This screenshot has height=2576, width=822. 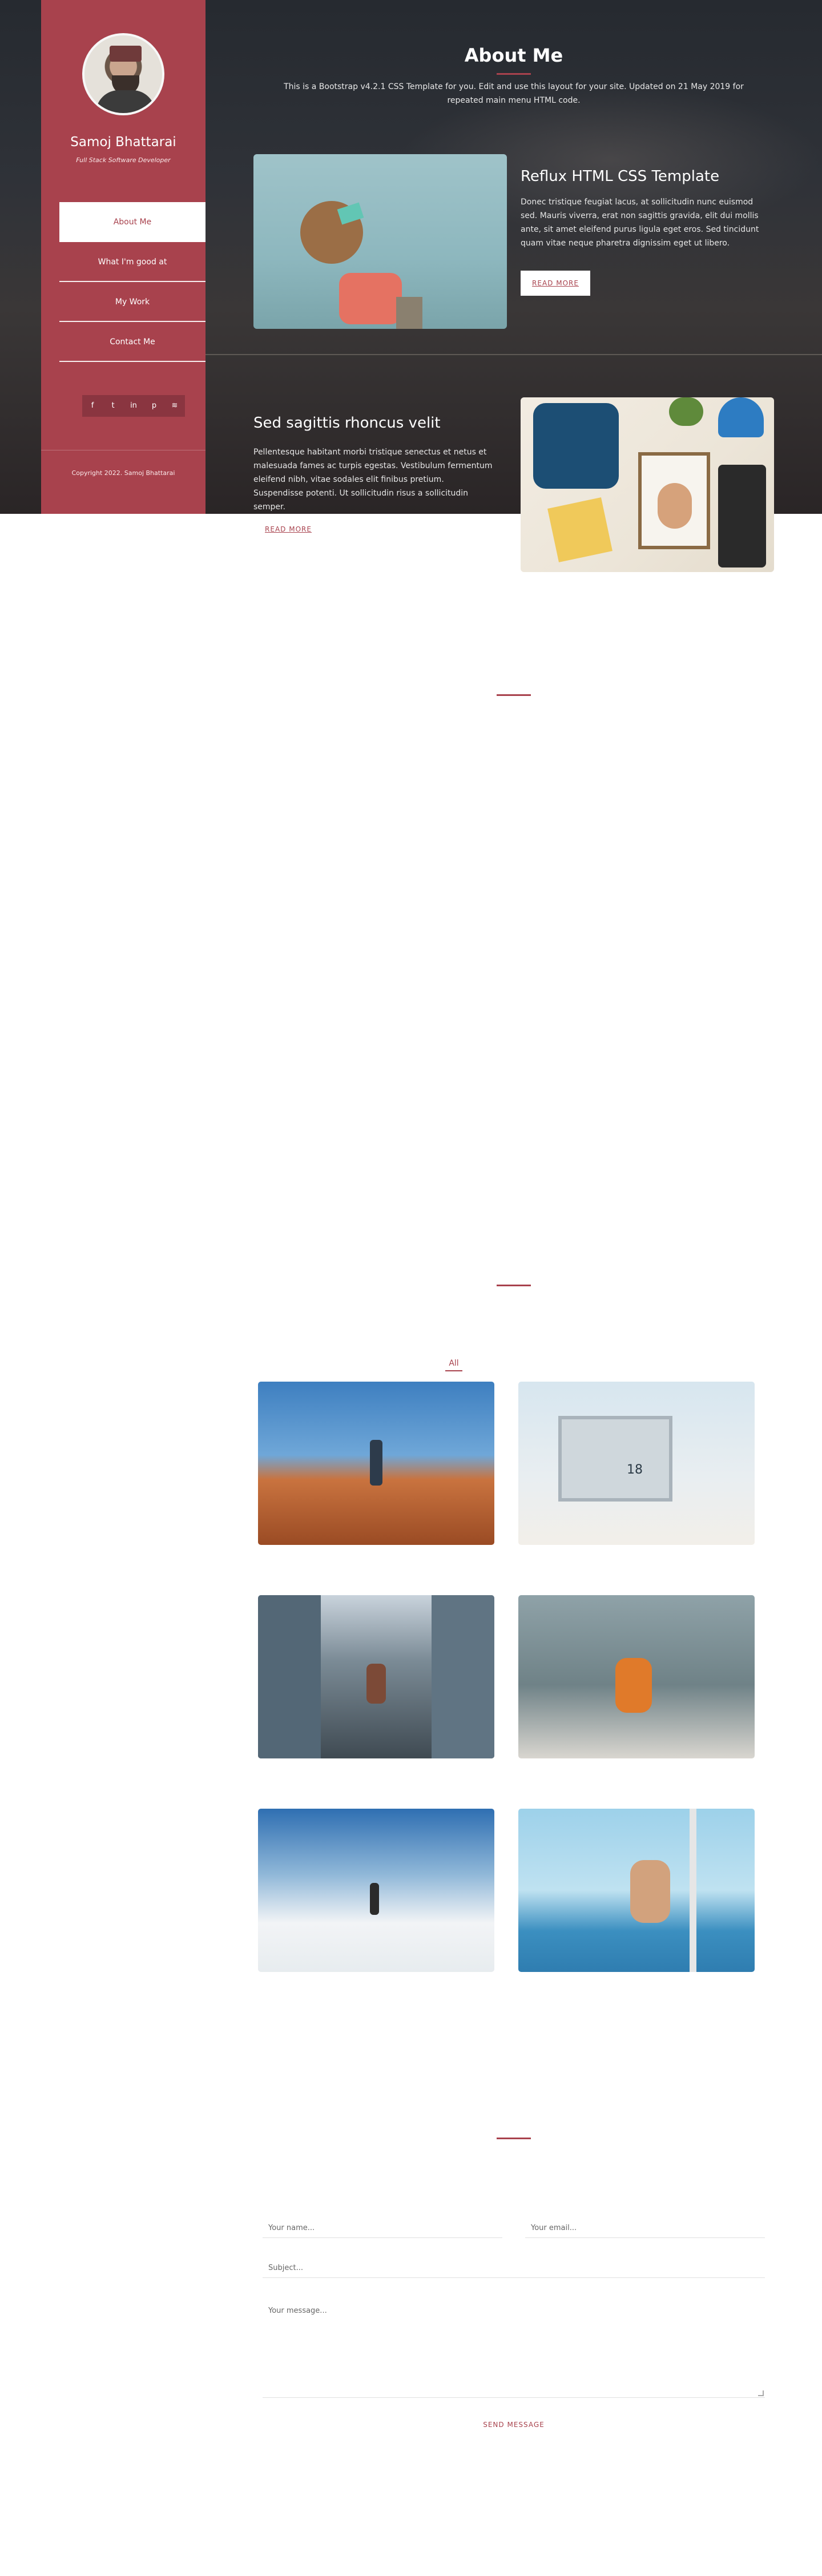 I want to click on resize-handle-icon, so click(x=761, y=2393).